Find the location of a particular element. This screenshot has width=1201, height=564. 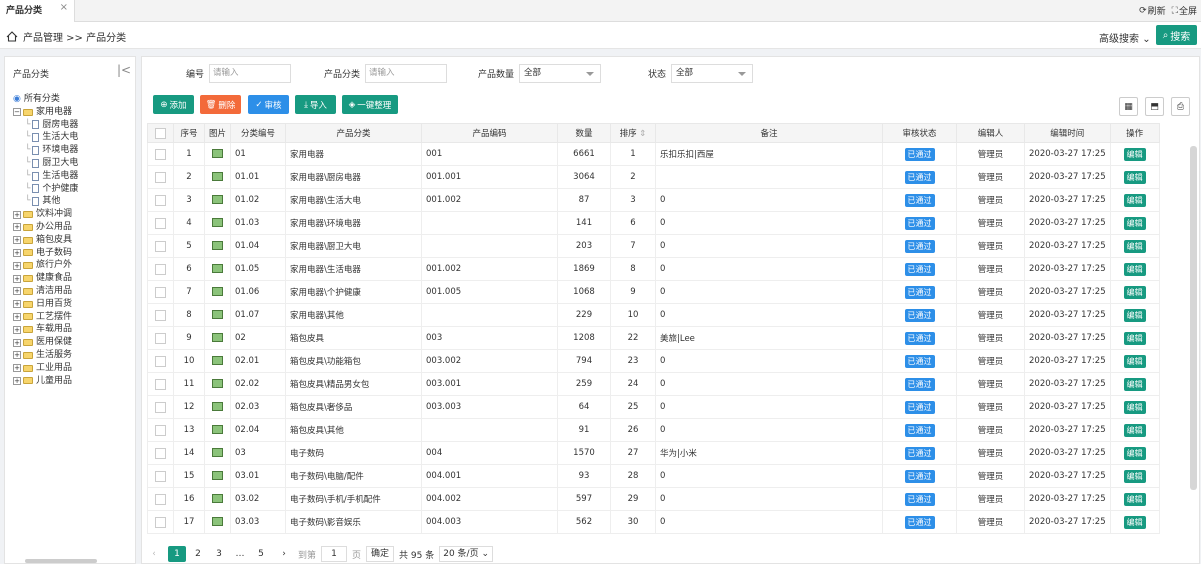

column-header: 排序 ⇕ is located at coordinates (633, 133).